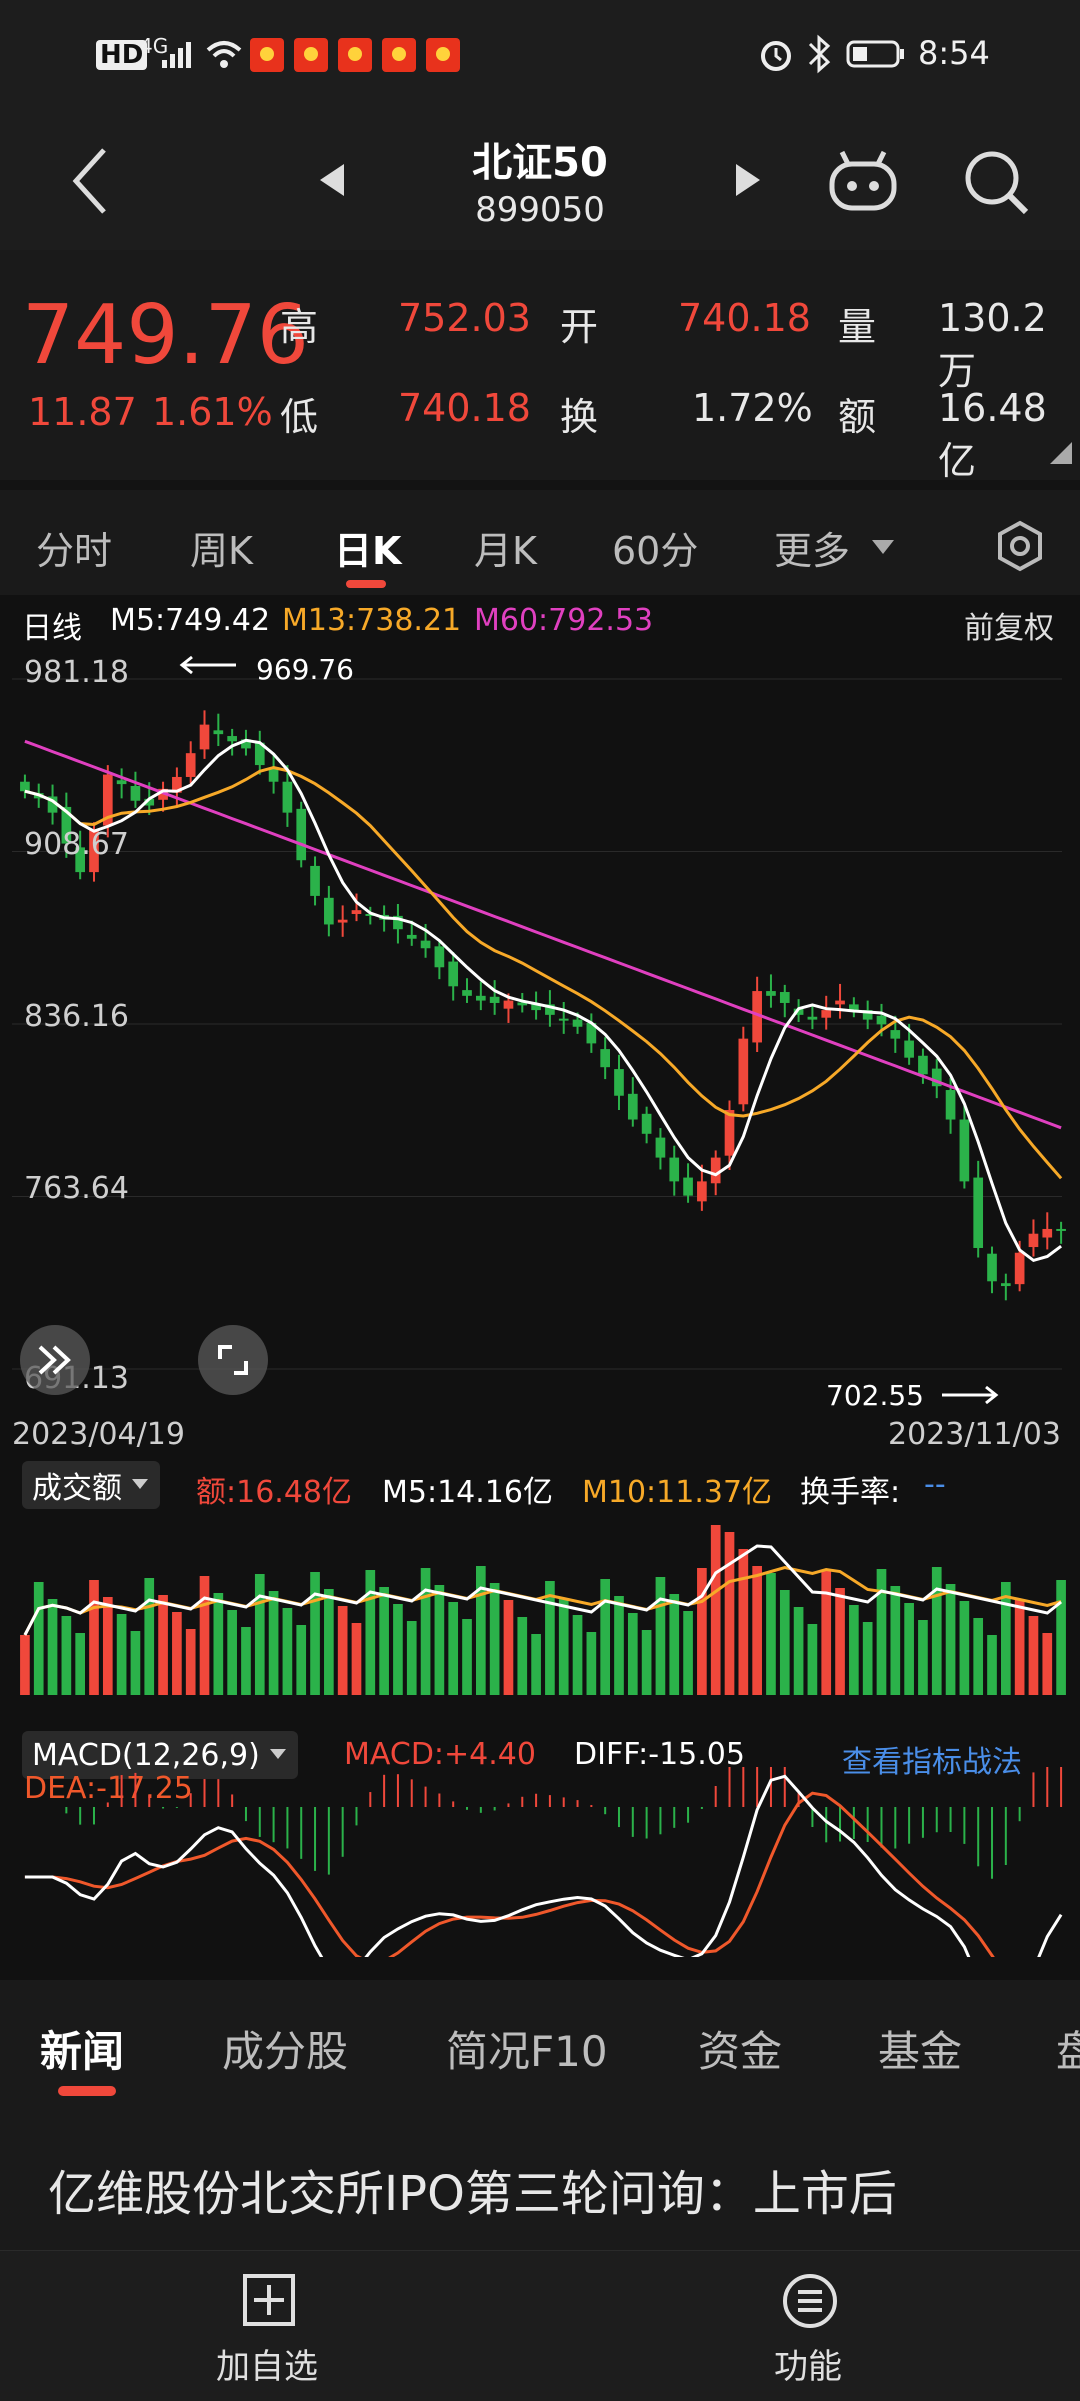  What do you see at coordinates (808, 2363) in the screenshot?
I see `function-label: 功能` at bounding box center [808, 2363].